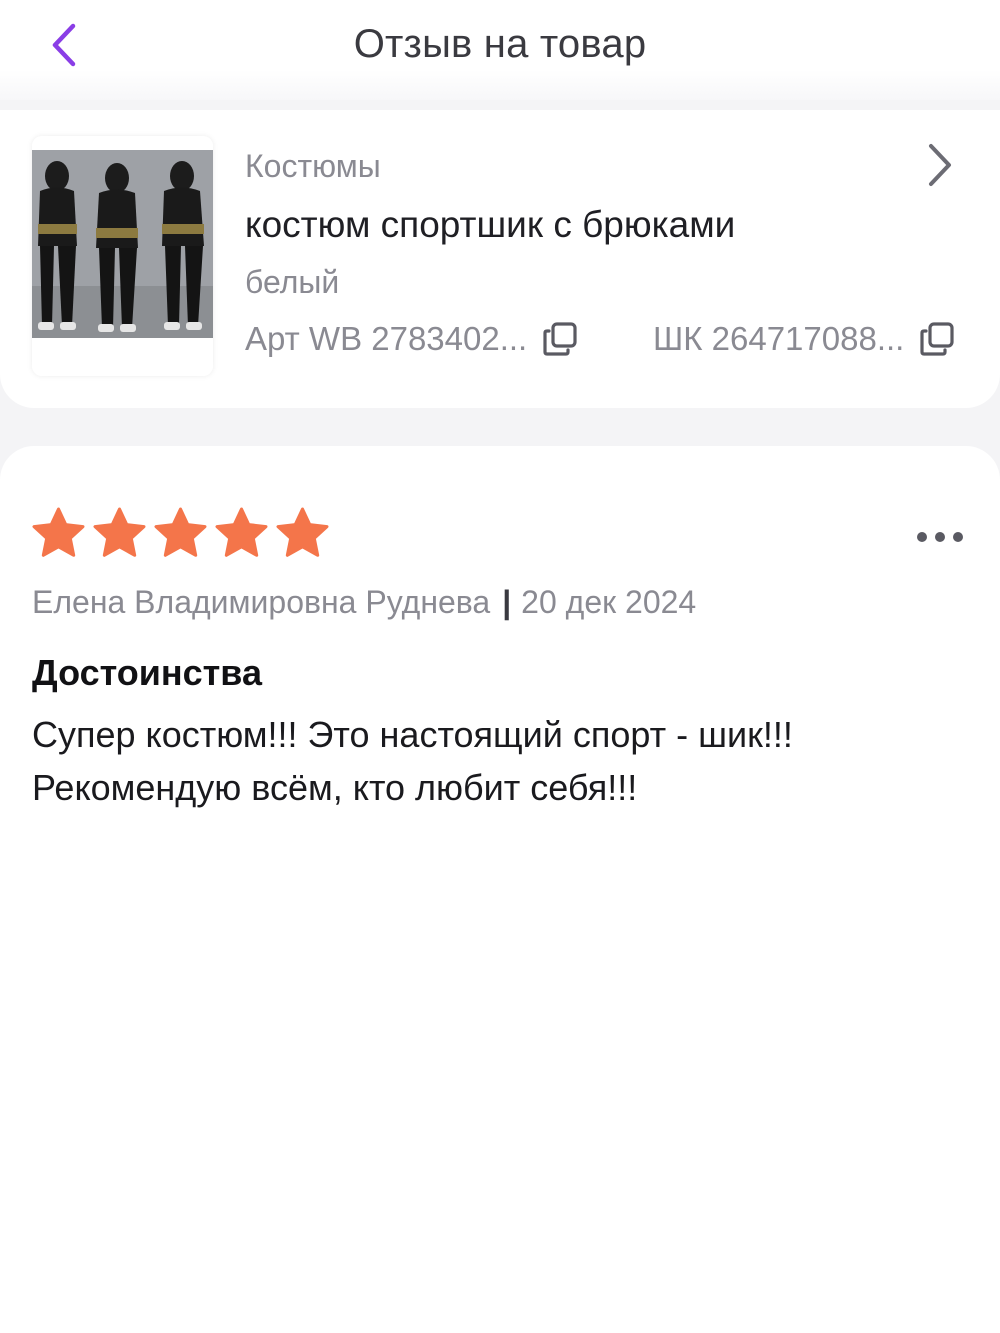 The height and width of the screenshot is (1333, 1000). I want to click on more-options-button, so click(940, 537).